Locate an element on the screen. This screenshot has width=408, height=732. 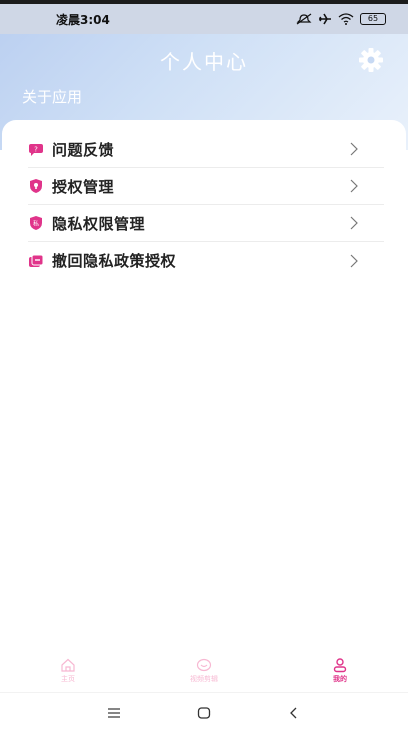
home-nav-button is located at coordinates (204, 713).